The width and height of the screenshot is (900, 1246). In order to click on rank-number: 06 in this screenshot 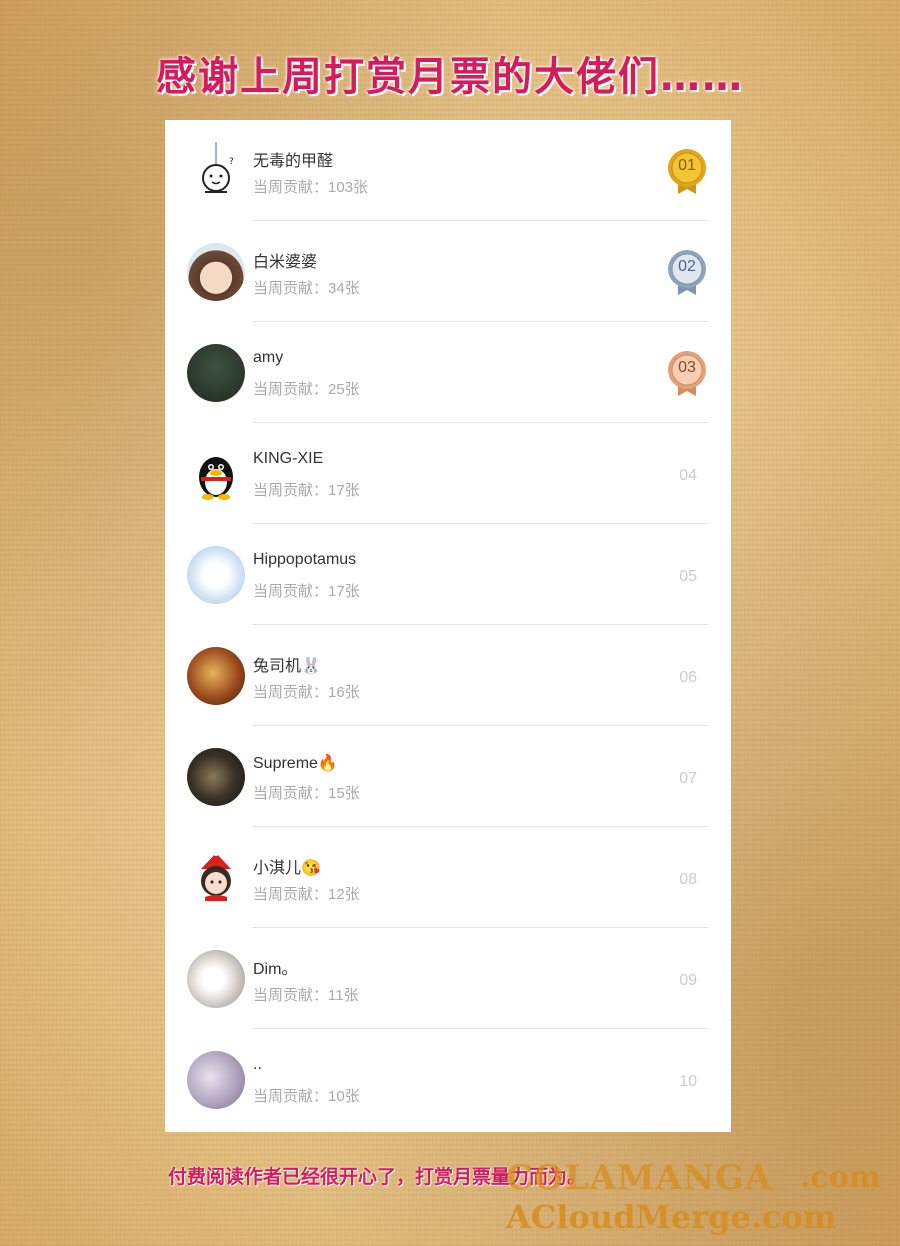, I will do `click(688, 677)`.